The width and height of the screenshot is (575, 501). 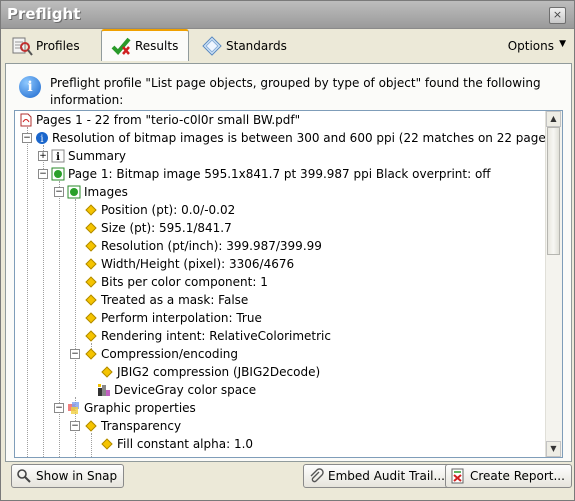 I want to click on tab-results: Results, so click(x=145, y=45).